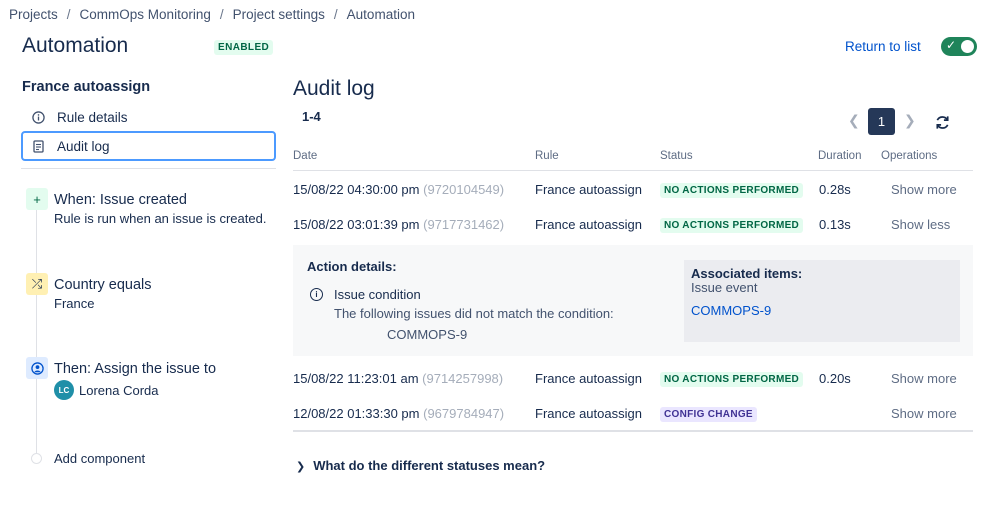 Image resolution: width=999 pixels, height=516 pixels. What do you see at coordinates (854, 120) in the screenshot?
I see `chevron-left-icon: ❮` at bounding box center [854, 120].